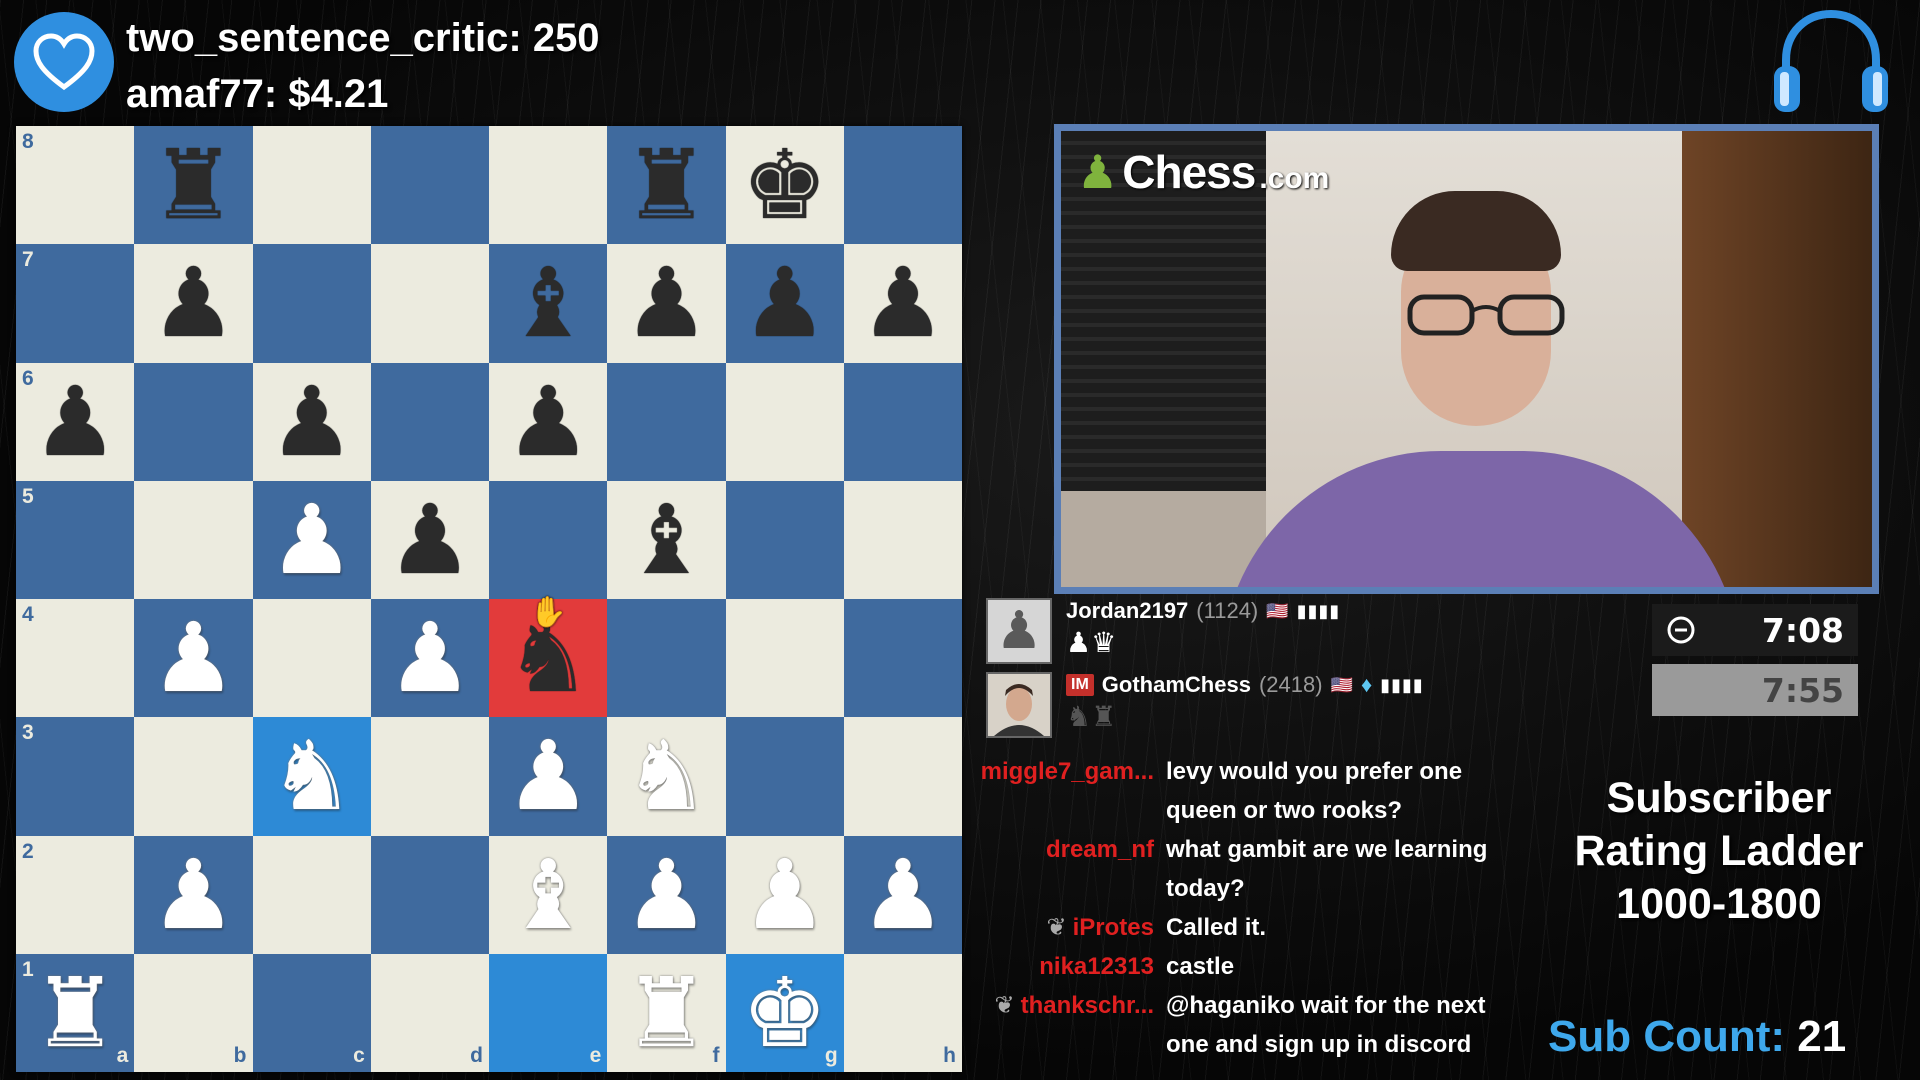  Describe the element at coordinates (193, 539) in the screenshot. I see `square-b5` at that location.